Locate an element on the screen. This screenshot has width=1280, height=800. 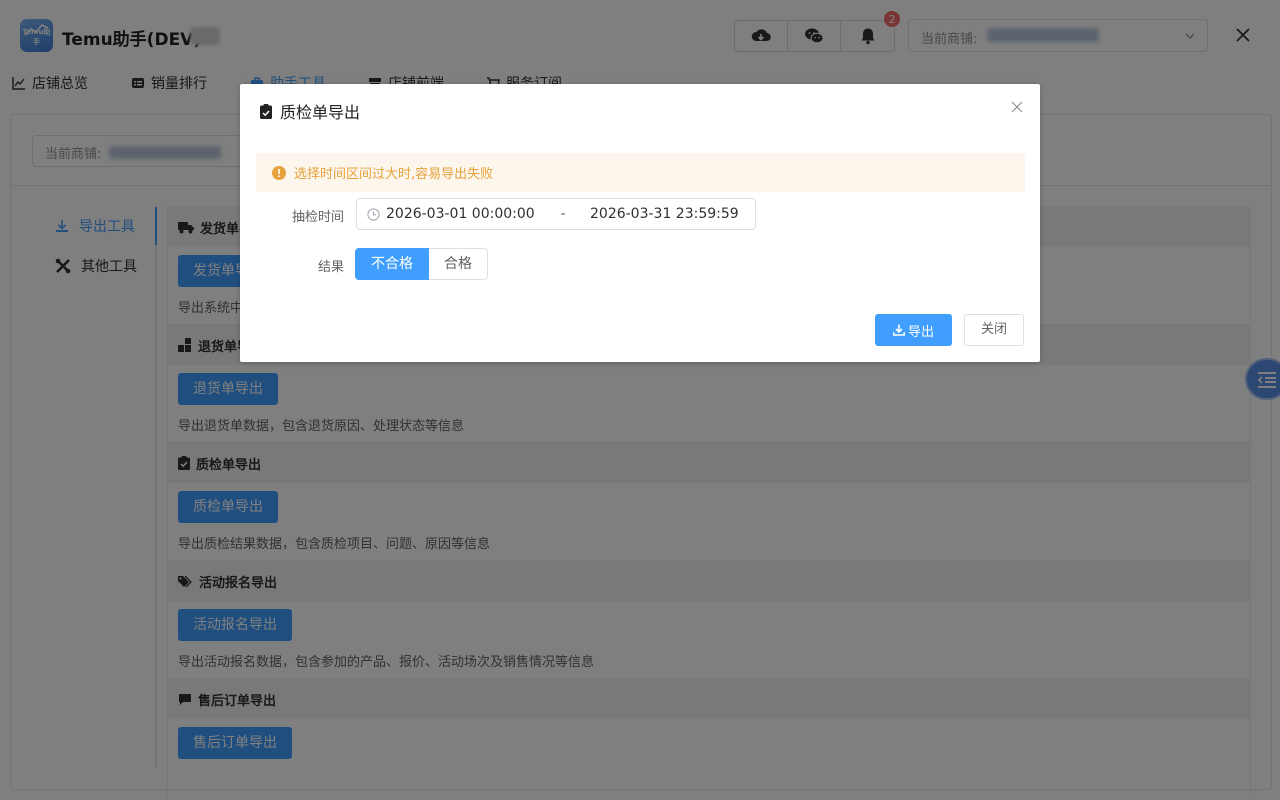
dialog-close-icon is located at coordinates (1017, 107).